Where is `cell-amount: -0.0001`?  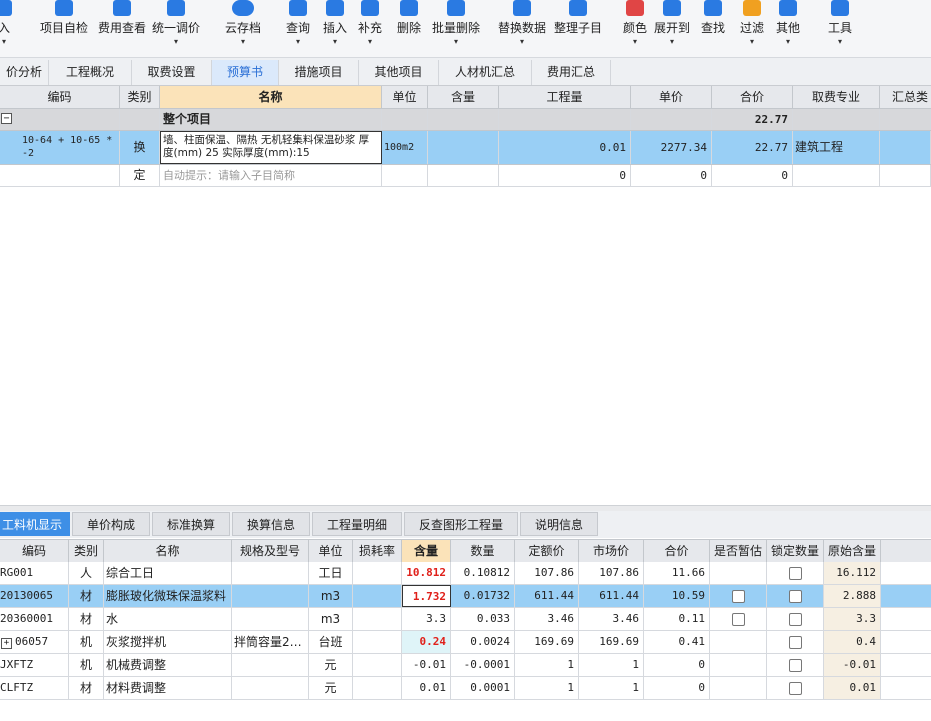 cell-amount: -0.0001 is located at coordinates (483, 665).